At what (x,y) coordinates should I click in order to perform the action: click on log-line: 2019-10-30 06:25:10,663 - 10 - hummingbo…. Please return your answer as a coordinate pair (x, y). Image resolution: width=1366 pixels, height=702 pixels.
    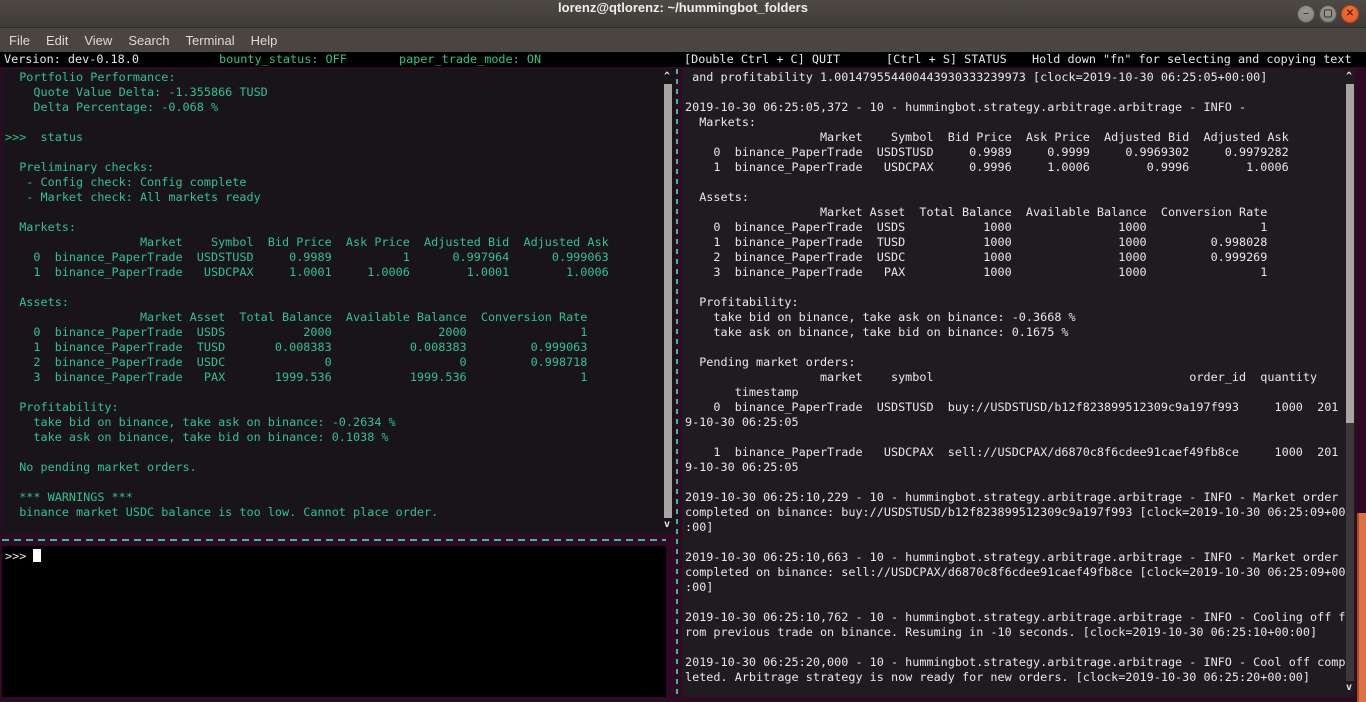
    Looking at the image, I should click on (1015, 557).